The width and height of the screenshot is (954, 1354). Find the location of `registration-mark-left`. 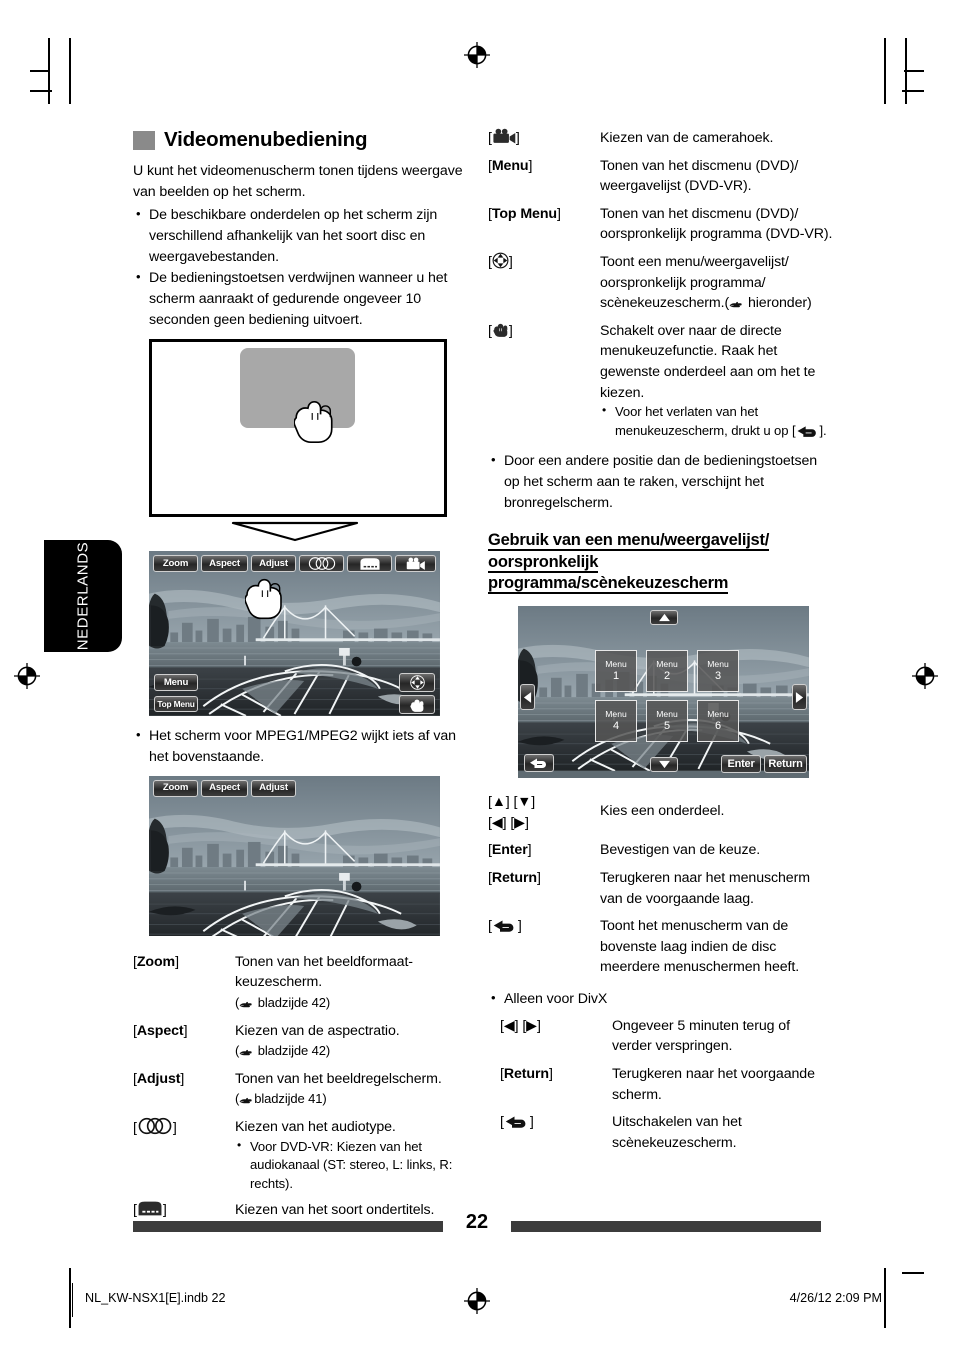

registration-mark-left is located at coordinates (27, 676).